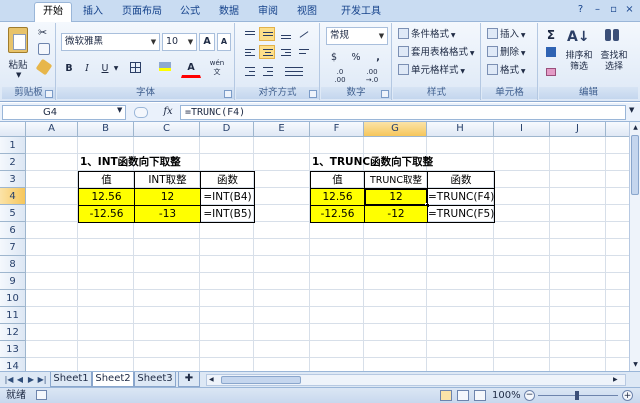 This screenshot has height=403, width=640. I want to click on row-header-13: 13, so click(13, 349).